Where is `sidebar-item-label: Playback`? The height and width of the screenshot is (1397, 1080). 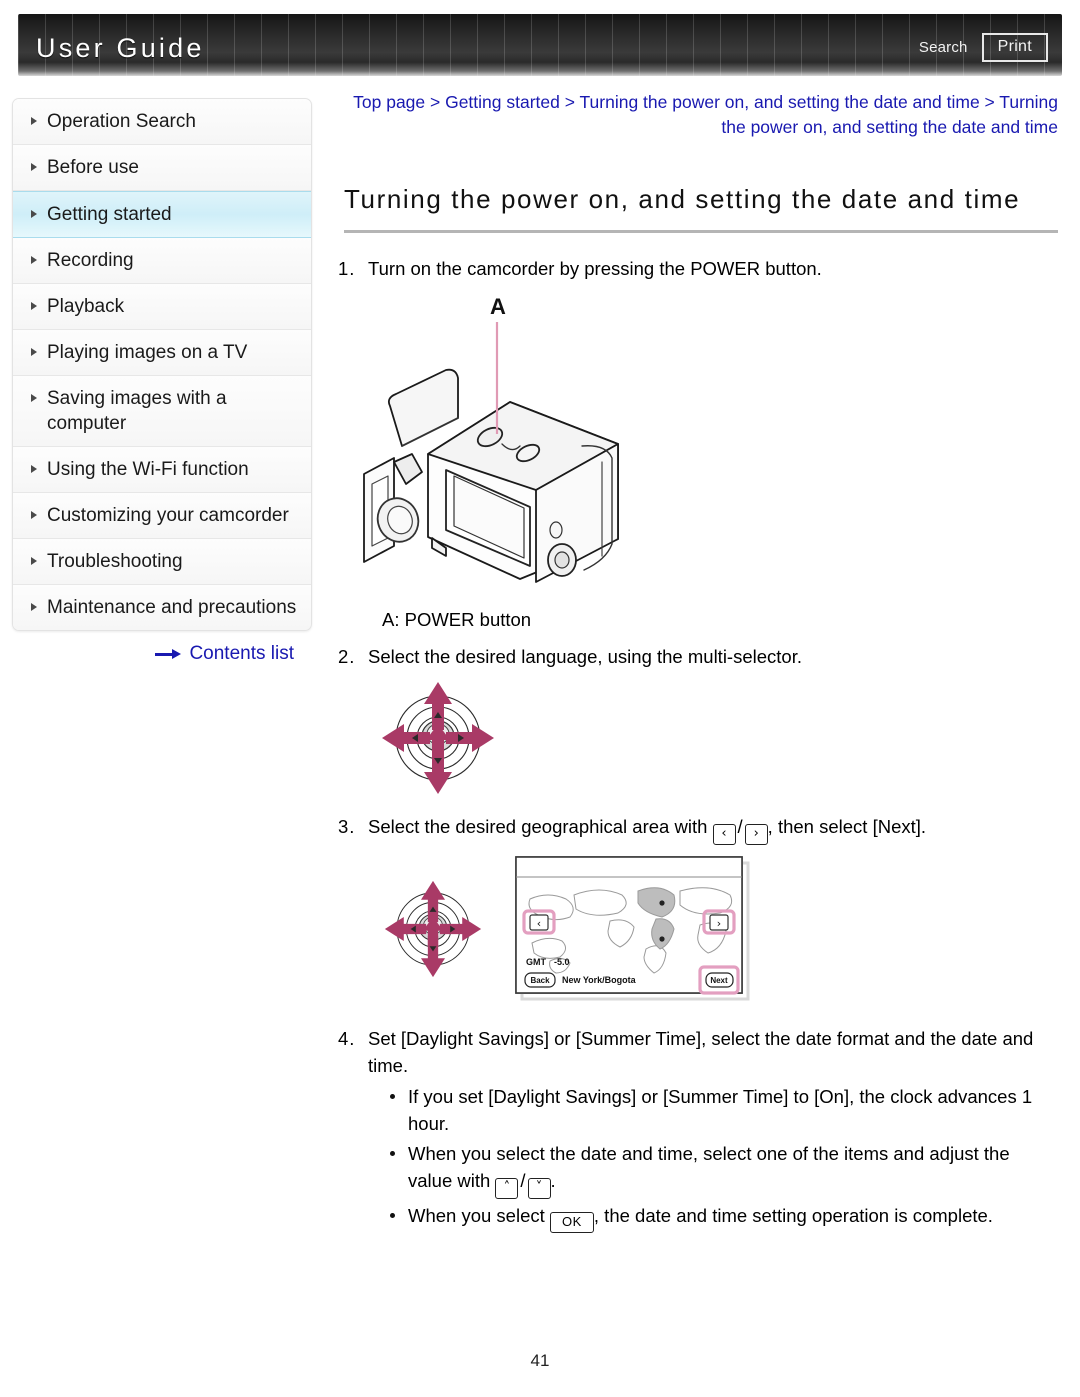
sidebar-item-label: Playback is located at coordinates (86, 306).